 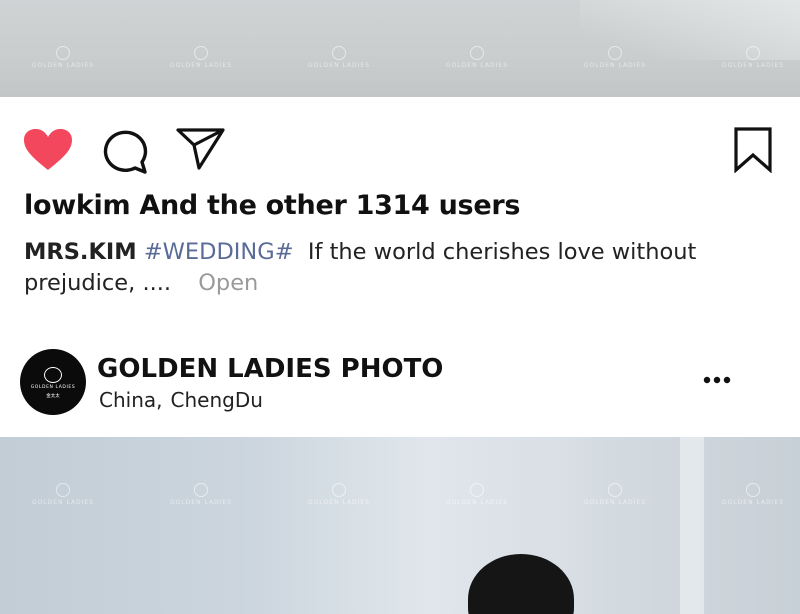 What do you see at coordinates (48, 150) in the screenshot?
I see `heart-filled-icon` at bounding box center [48, 150].